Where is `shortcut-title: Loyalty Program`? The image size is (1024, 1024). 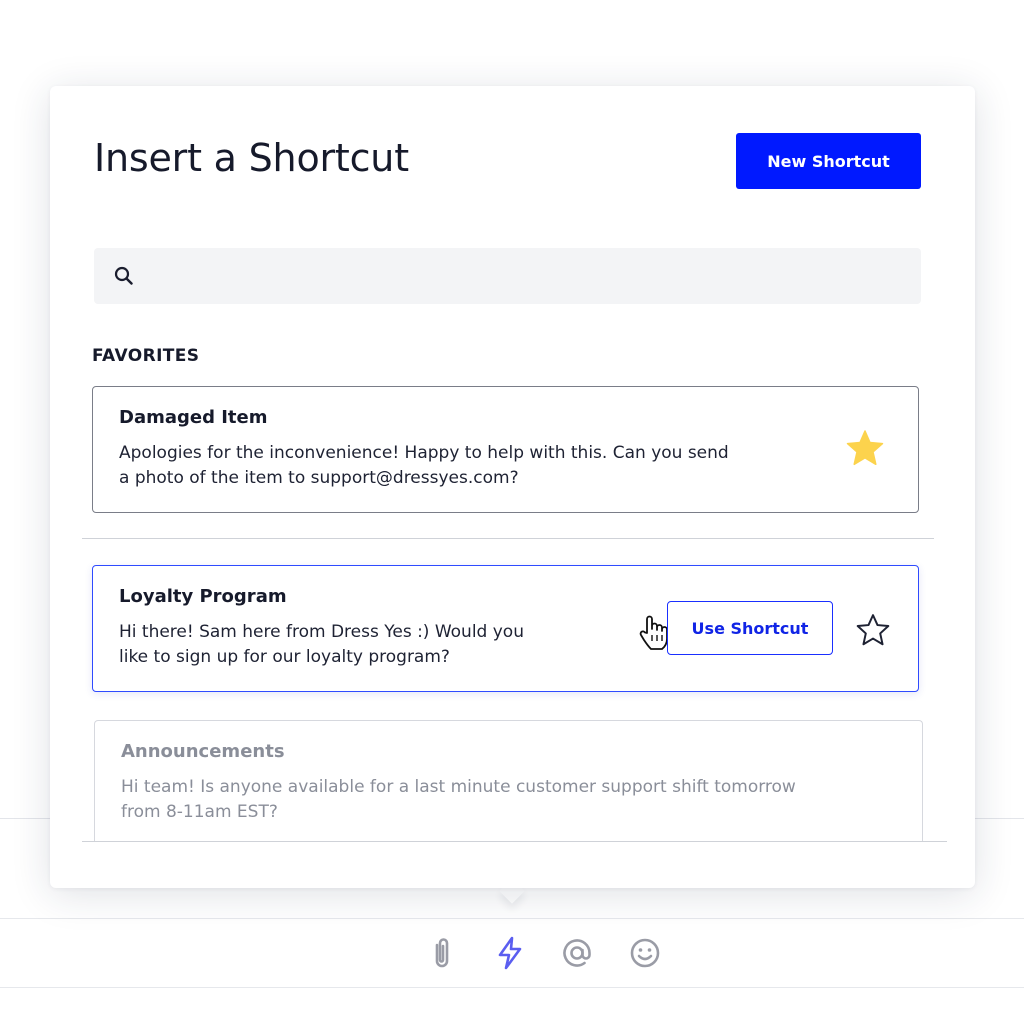
shortcut-title: Loyalty Program is located at coordinates (203, 596).